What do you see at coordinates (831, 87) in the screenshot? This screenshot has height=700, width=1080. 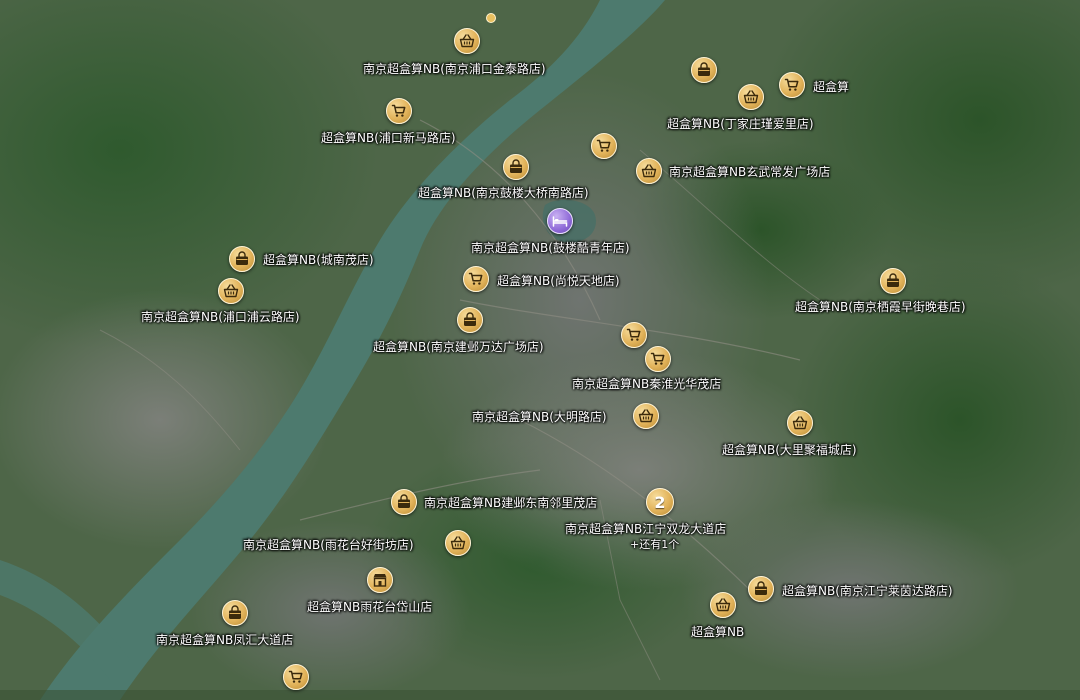 I see `poi-label: 超盒算` at bounding box center [831, 87].